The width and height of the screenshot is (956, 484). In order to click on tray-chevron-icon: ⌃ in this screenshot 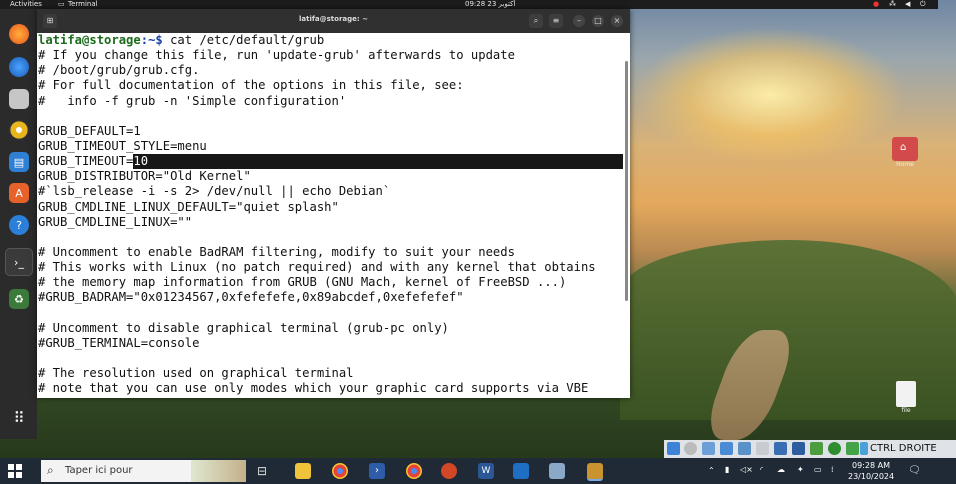, I will do `click(711, 470)`.